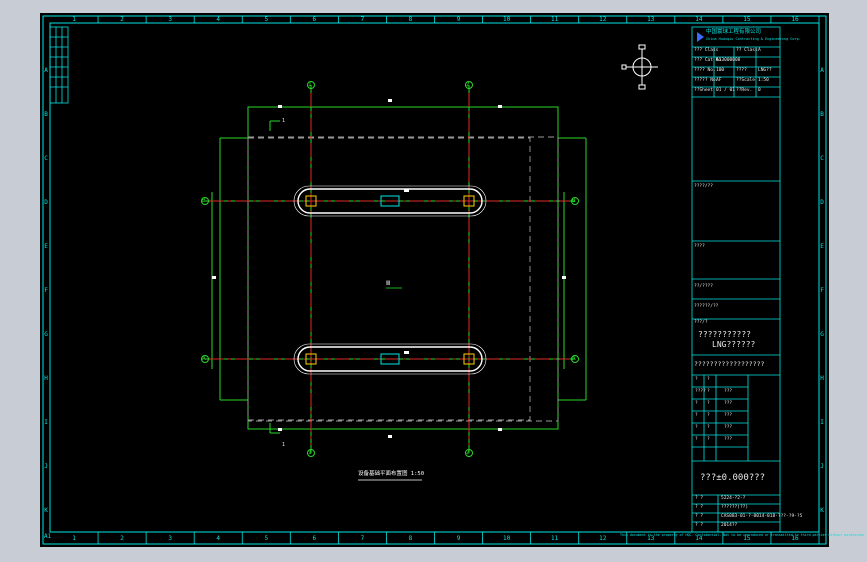  I want to click on subunit-label: ??????/??, so click(706, 306).